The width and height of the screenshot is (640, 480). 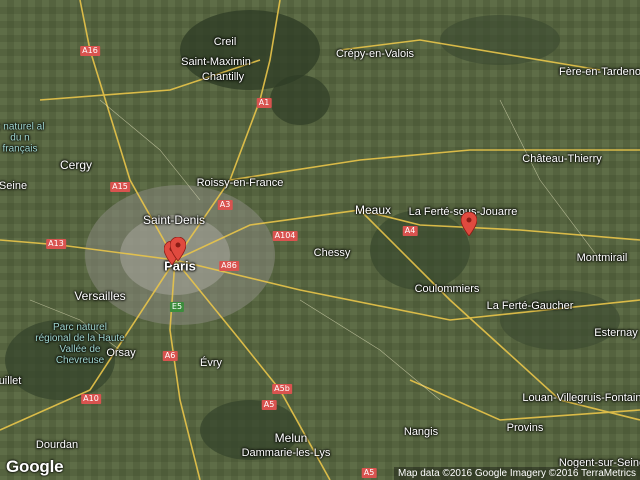 What do you see at coordinates (223, 77) in the screenshot?
I see `place-label-chantilly: Chantilly` at bounding box center [223, 77].